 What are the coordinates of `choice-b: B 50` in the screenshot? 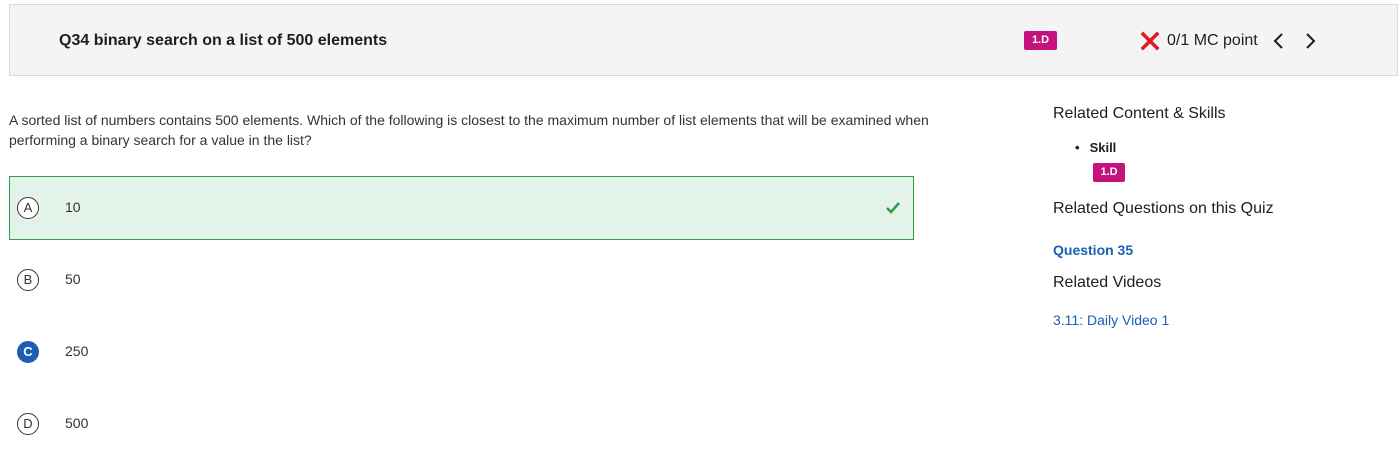 It's located at (461, 280).